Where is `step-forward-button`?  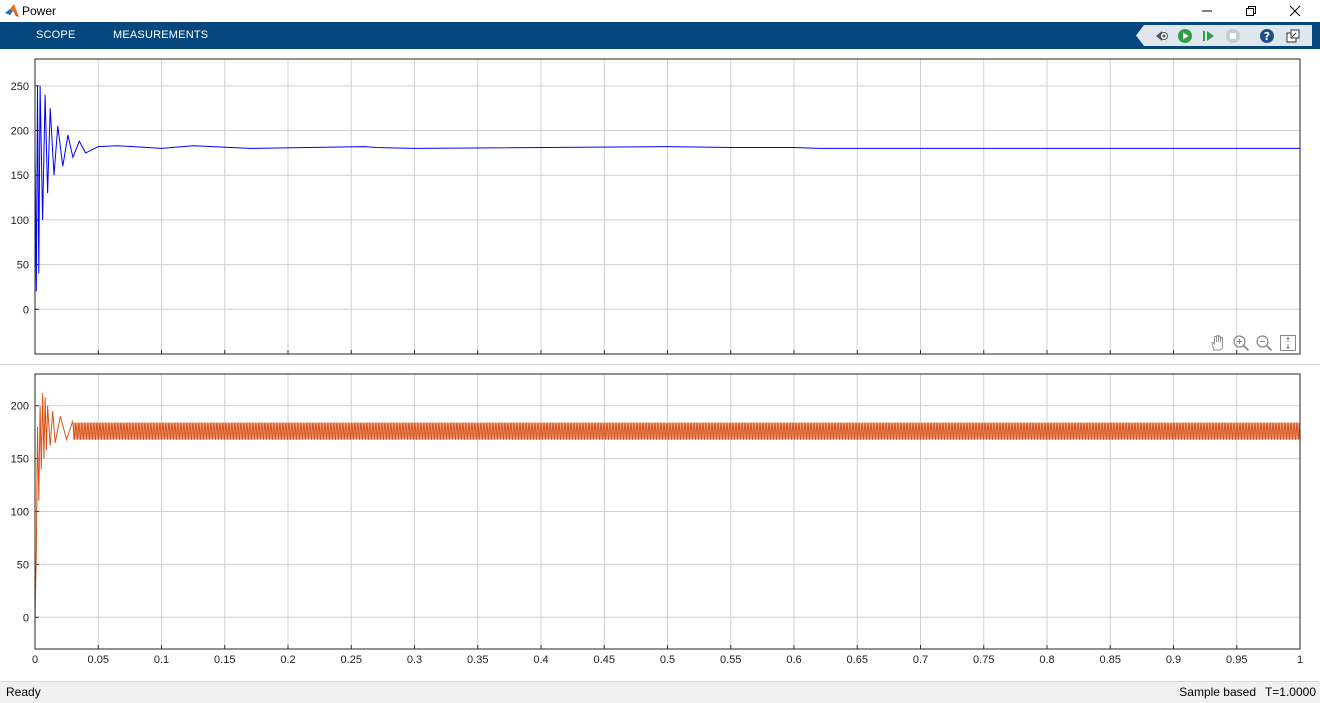 step-forward-button is located at coordinates (1208, 35).